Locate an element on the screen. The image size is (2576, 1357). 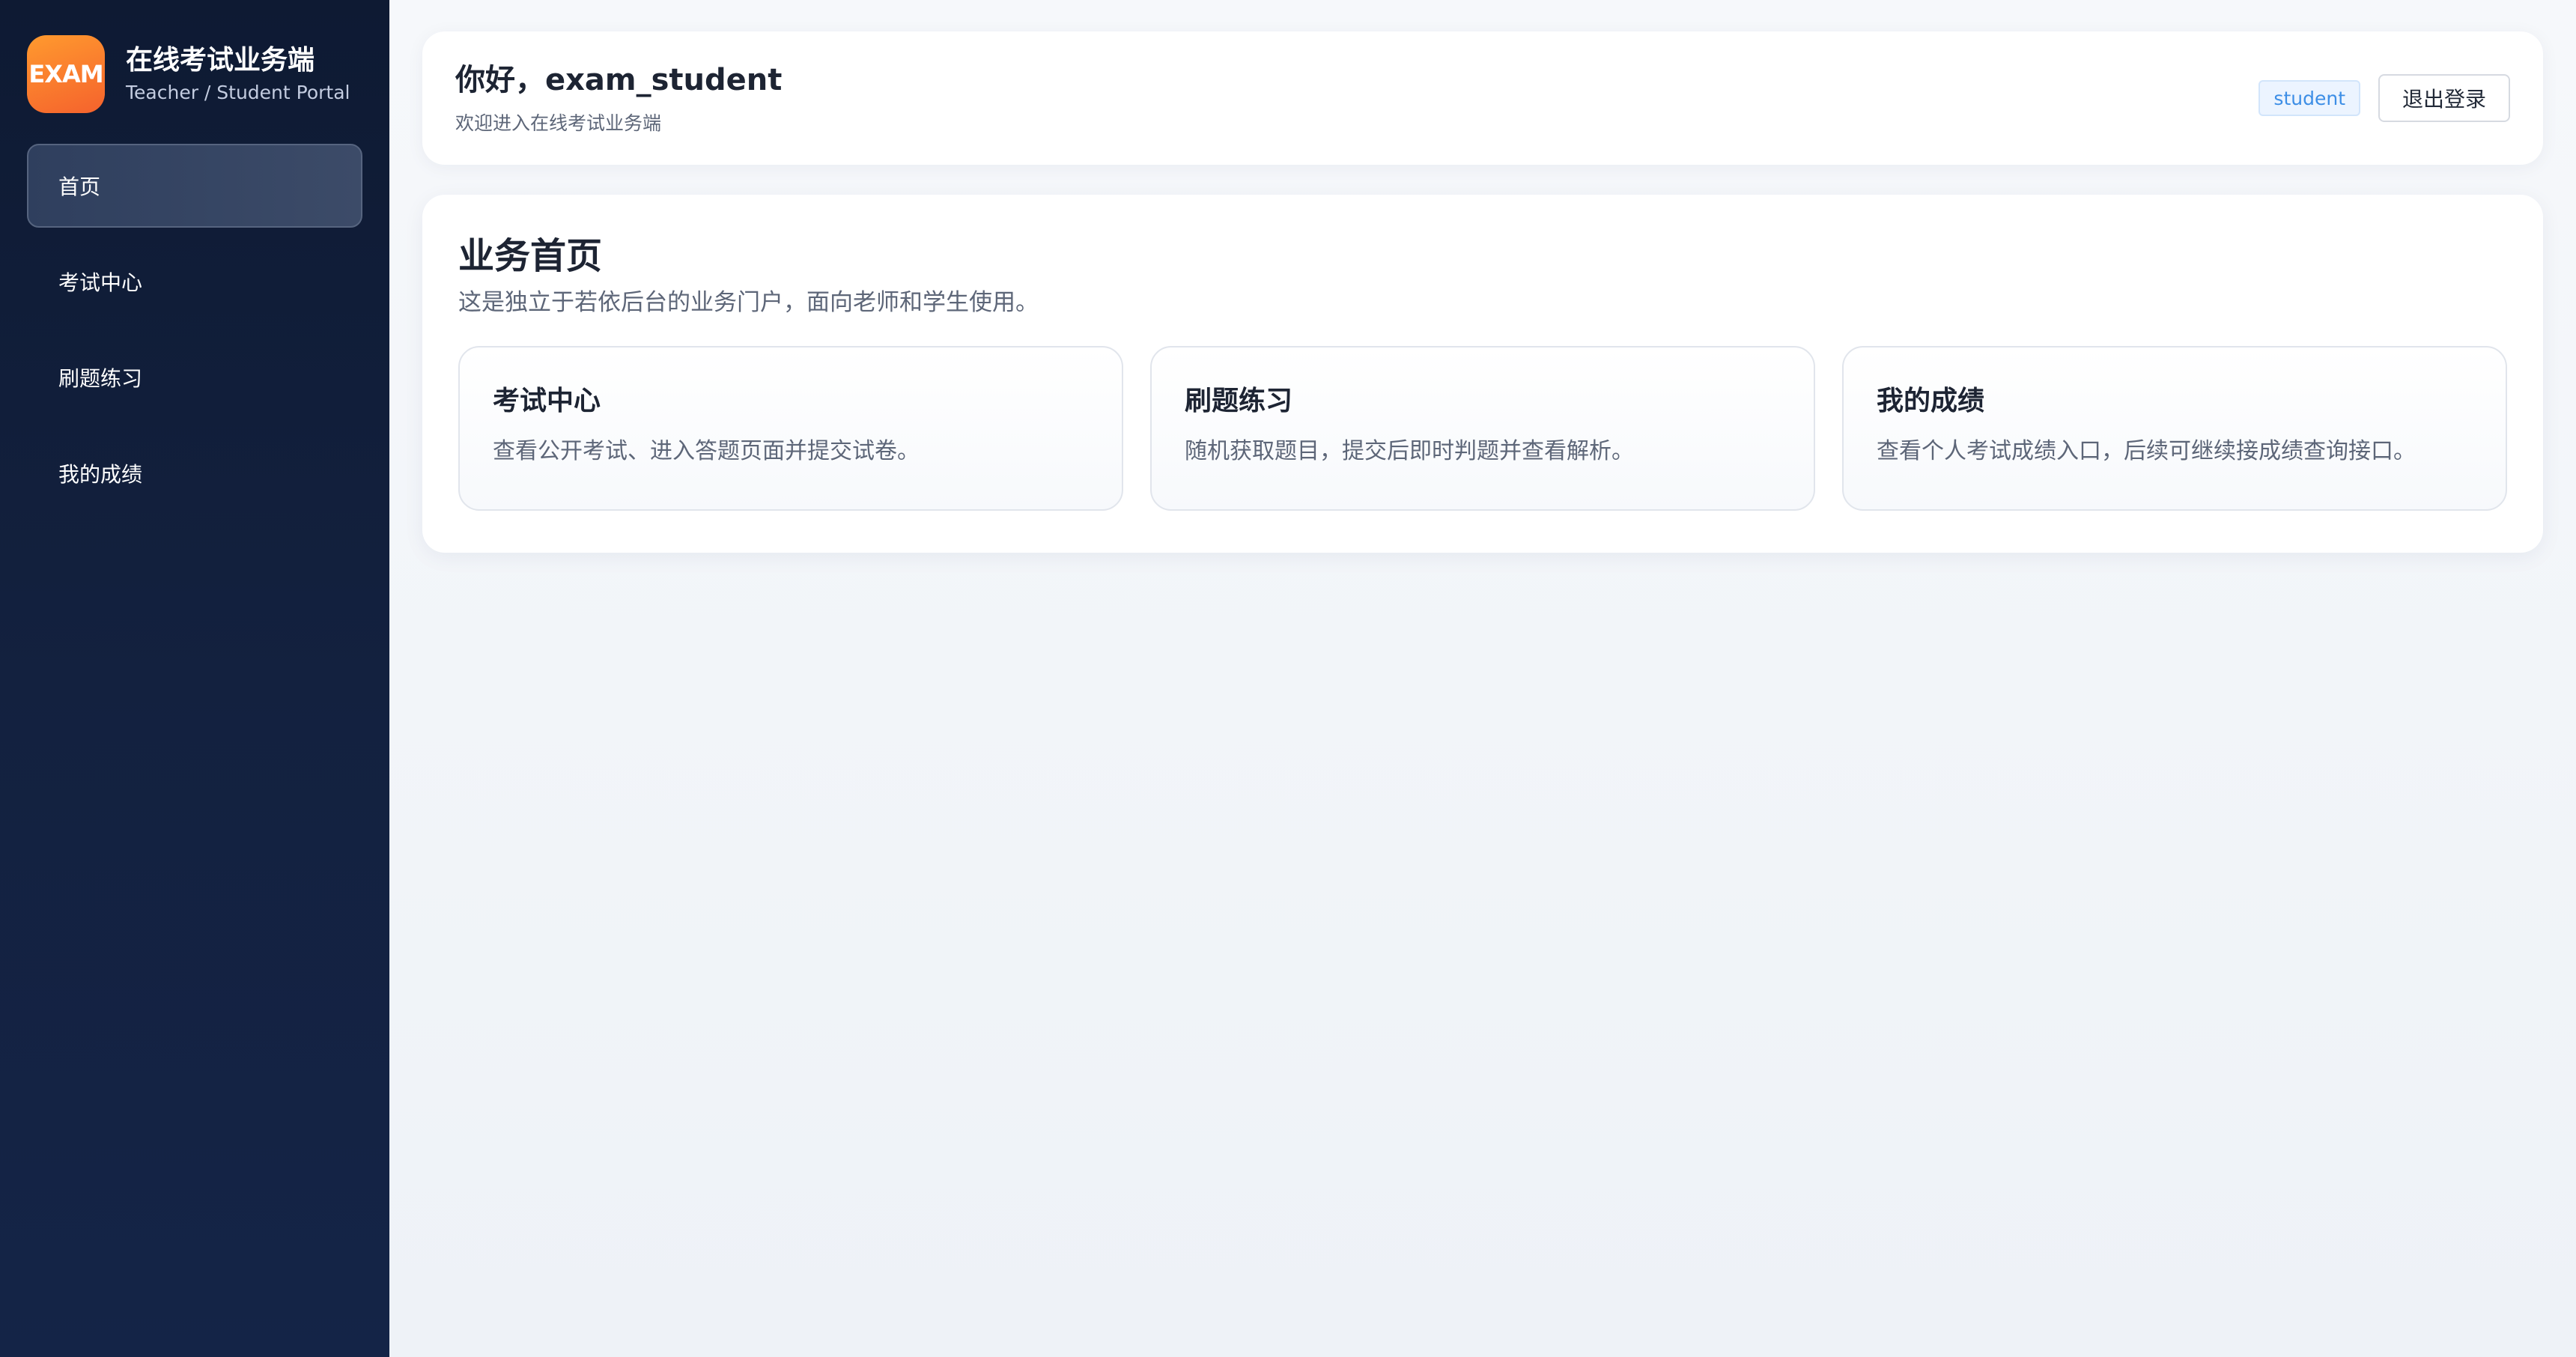
sidebar-item-my-scores: 我的成绩 is located at coordinates (194, 473).